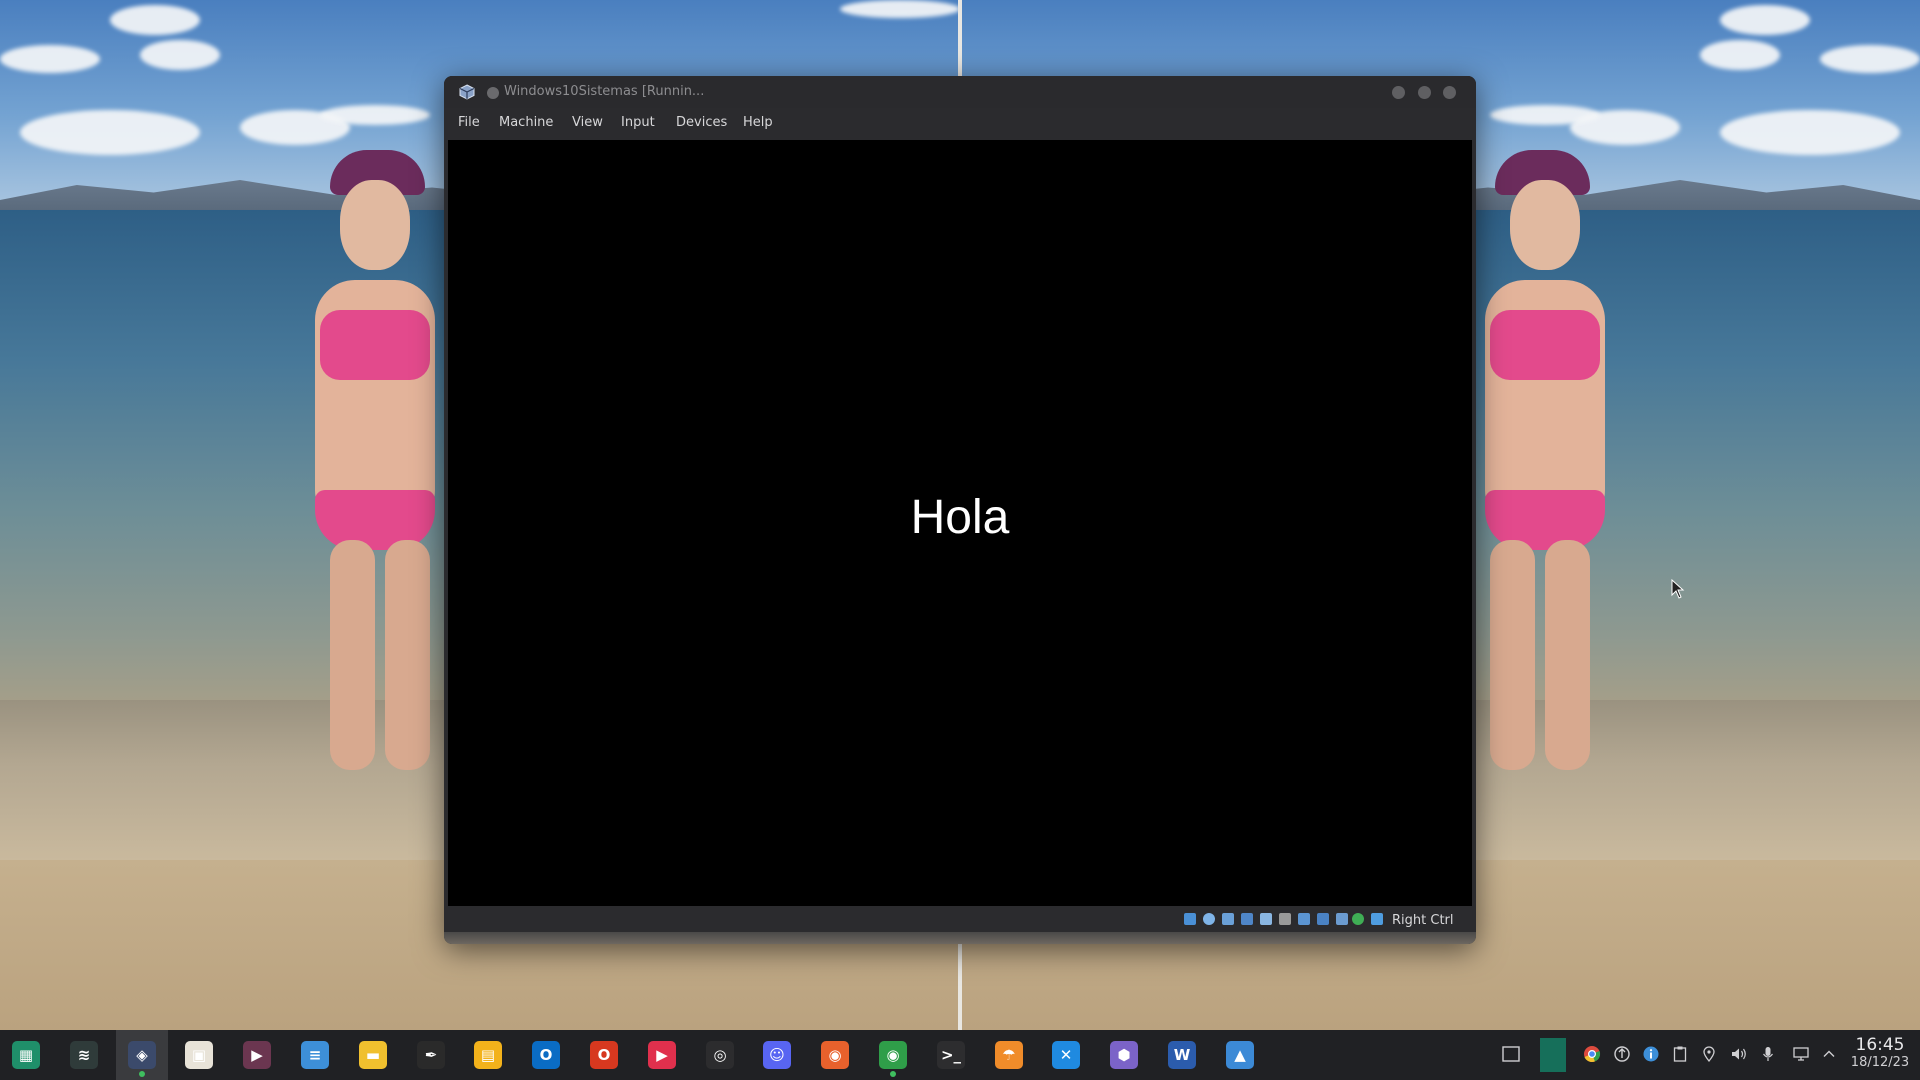 This screenshot has width=1920, height=1080. Describe the element at coordinates (493, 93) in the screenshot. I see `window-status-dot` at that location.